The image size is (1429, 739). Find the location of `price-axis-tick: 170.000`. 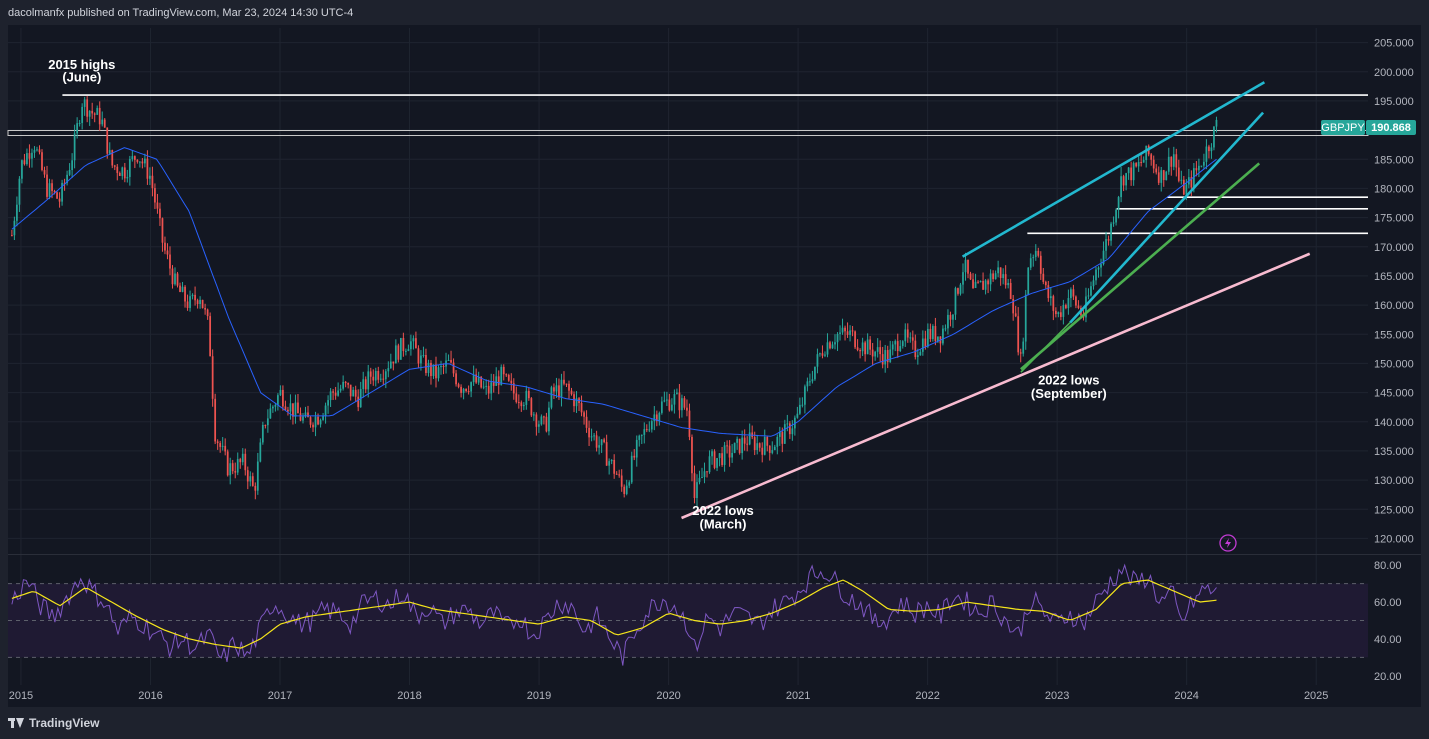

price-axis-tick: 170.000 is located at coordinates (1394, 248).